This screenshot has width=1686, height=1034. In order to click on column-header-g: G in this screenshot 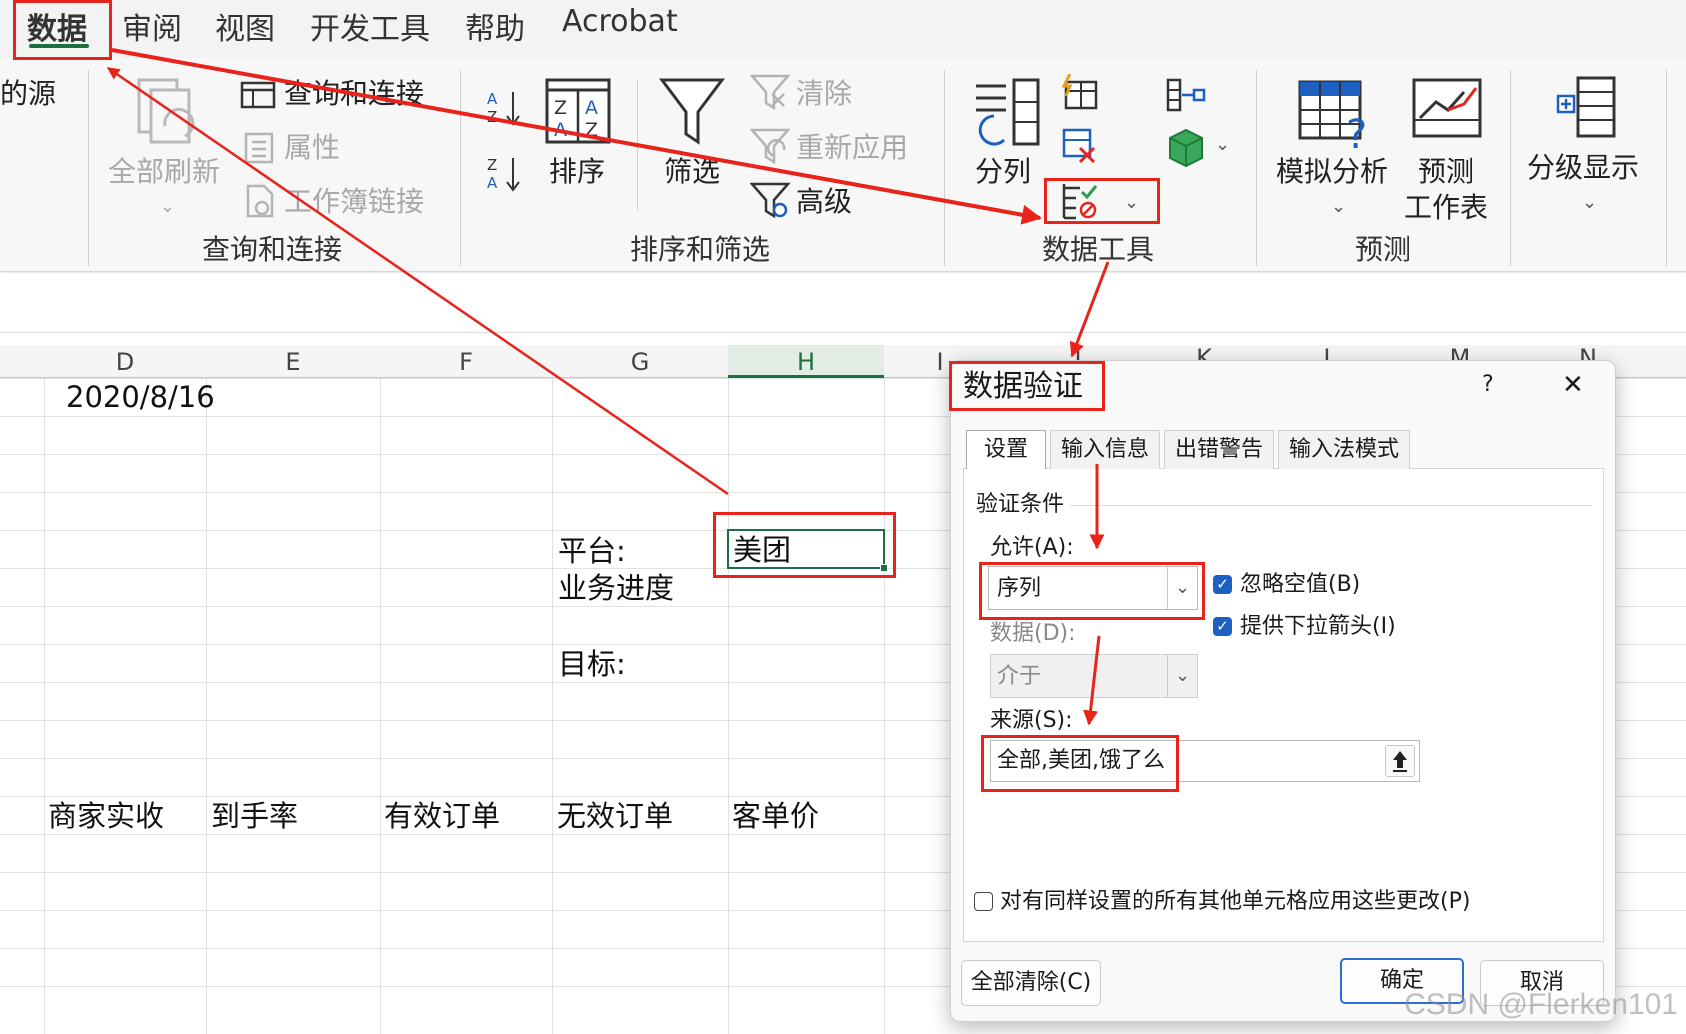, I will do `click(640, 362)`.